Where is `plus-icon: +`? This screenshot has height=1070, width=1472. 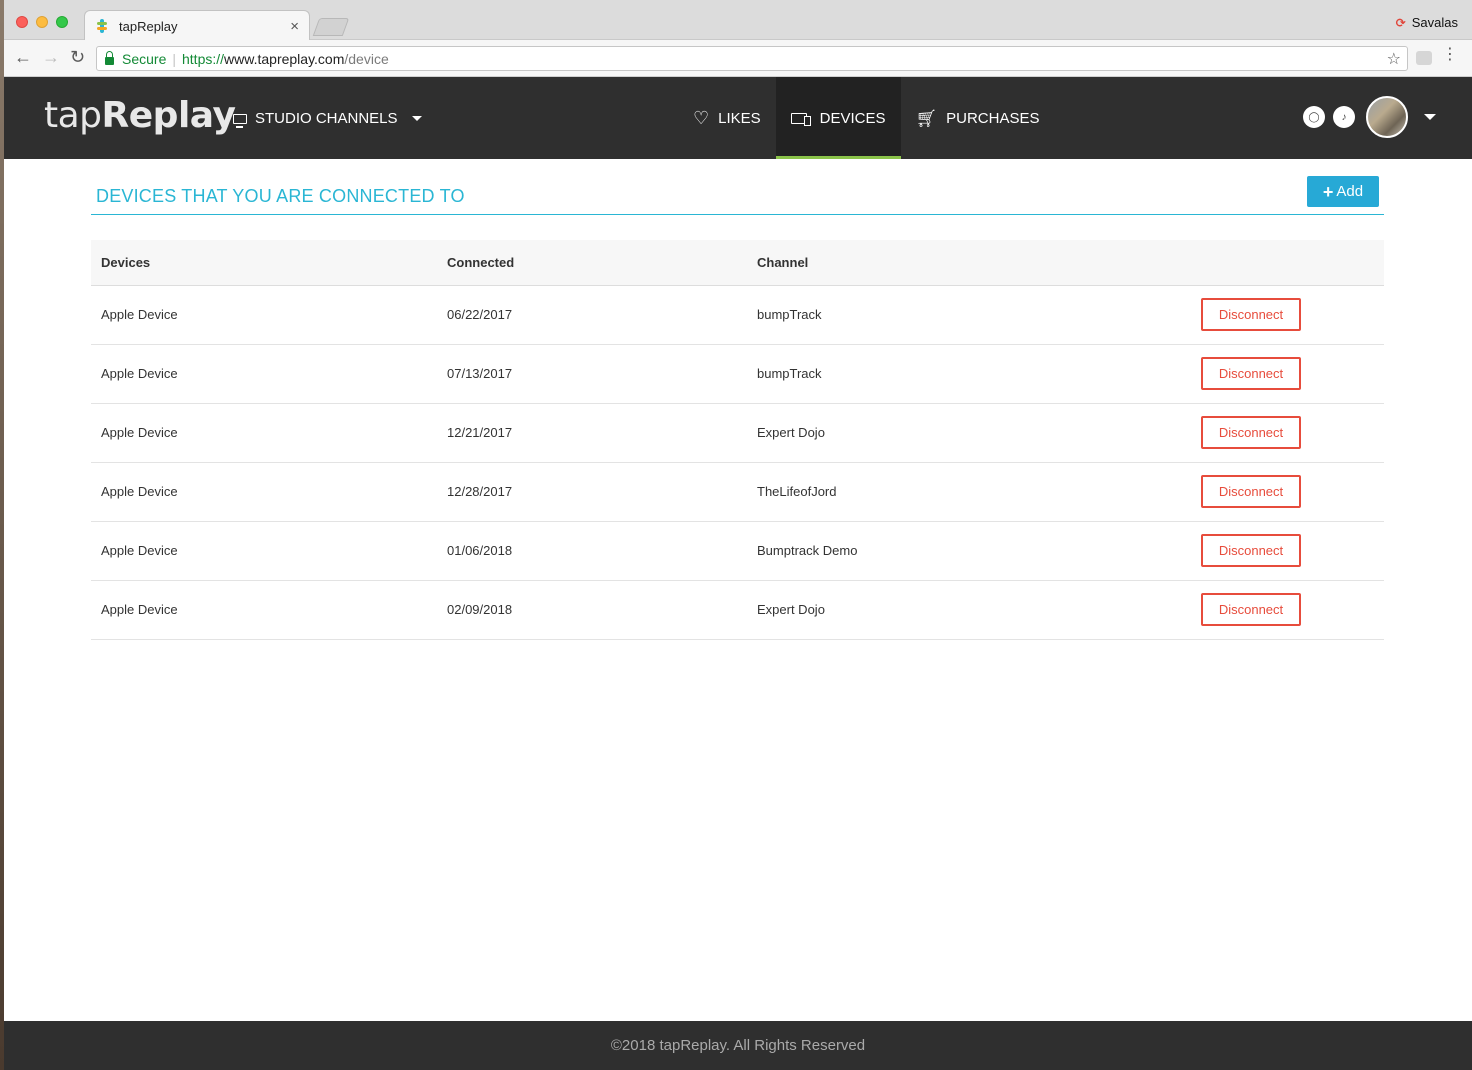
plus-icon: + is located at coordinates (1328, 191).